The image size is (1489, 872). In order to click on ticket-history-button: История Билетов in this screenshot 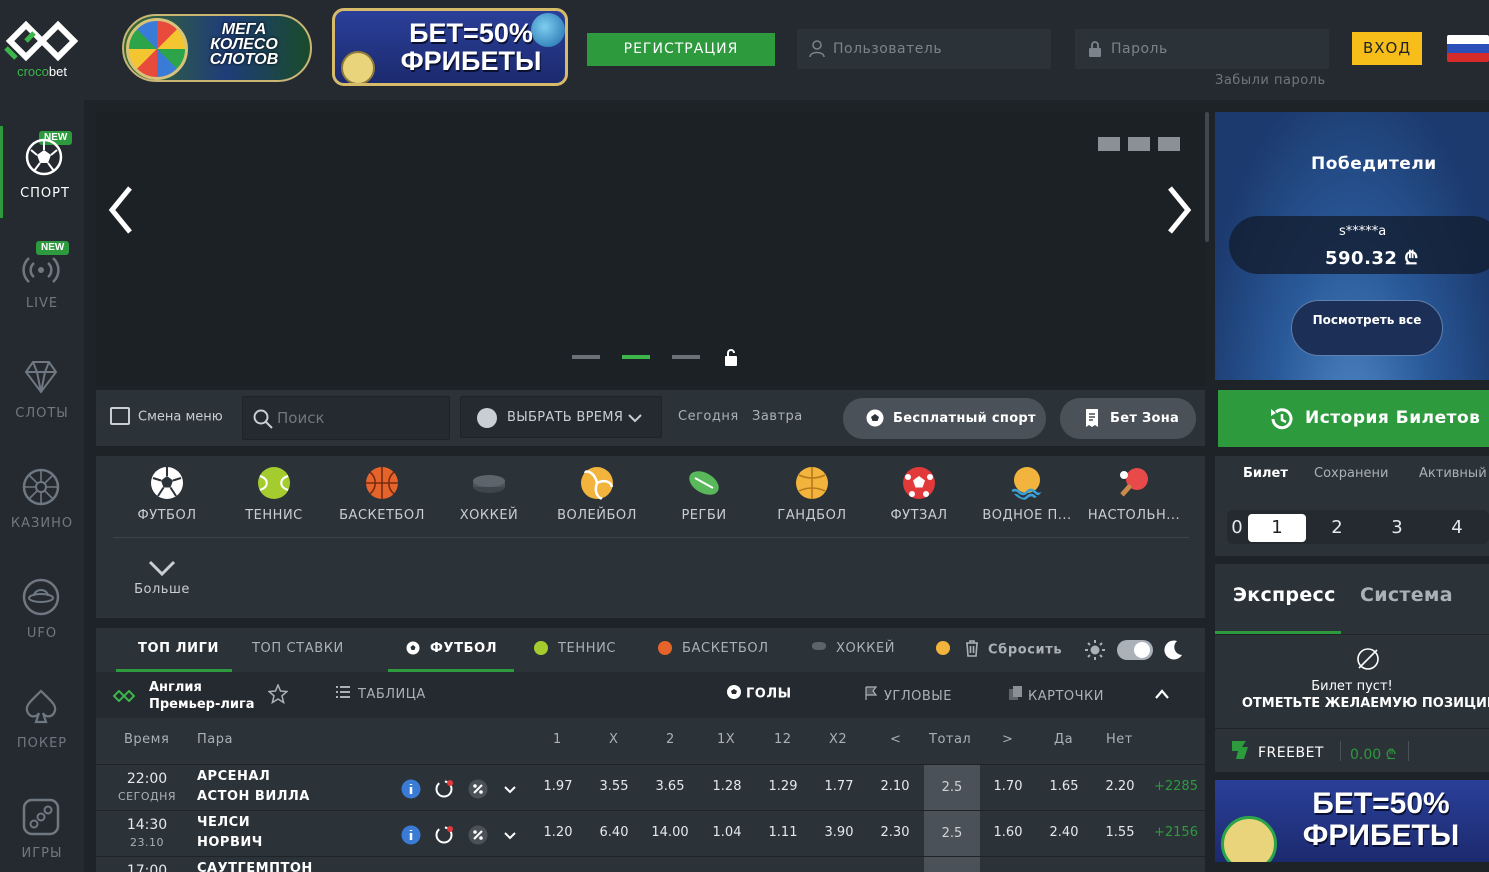, I will do `click(1353, 418)`.